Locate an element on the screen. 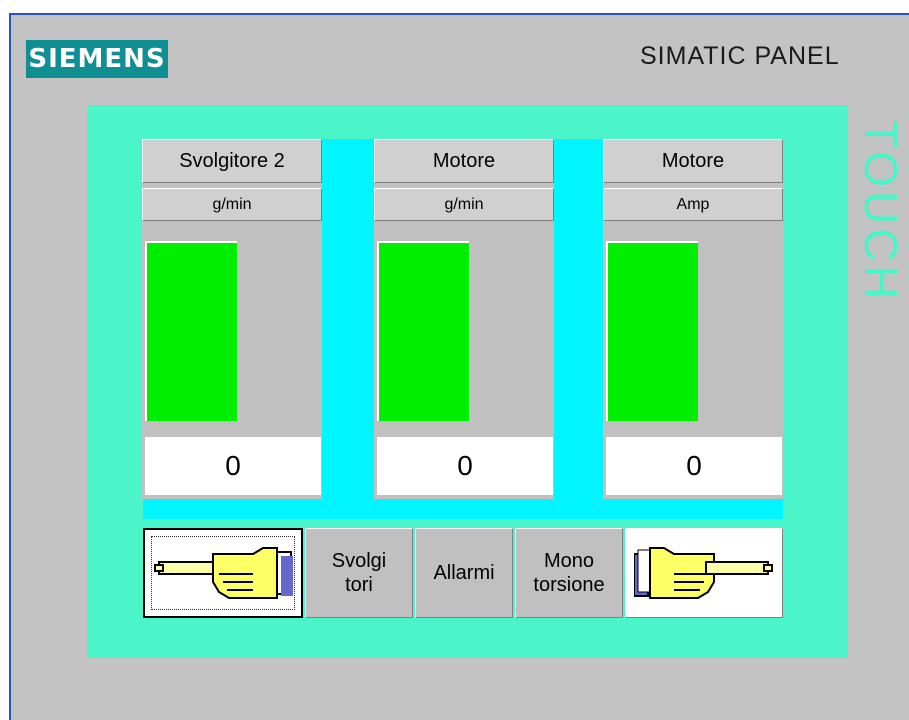 This screenshot has height=720, width=909. mono-label-line1: Mono is located at coordinates (569, 561).